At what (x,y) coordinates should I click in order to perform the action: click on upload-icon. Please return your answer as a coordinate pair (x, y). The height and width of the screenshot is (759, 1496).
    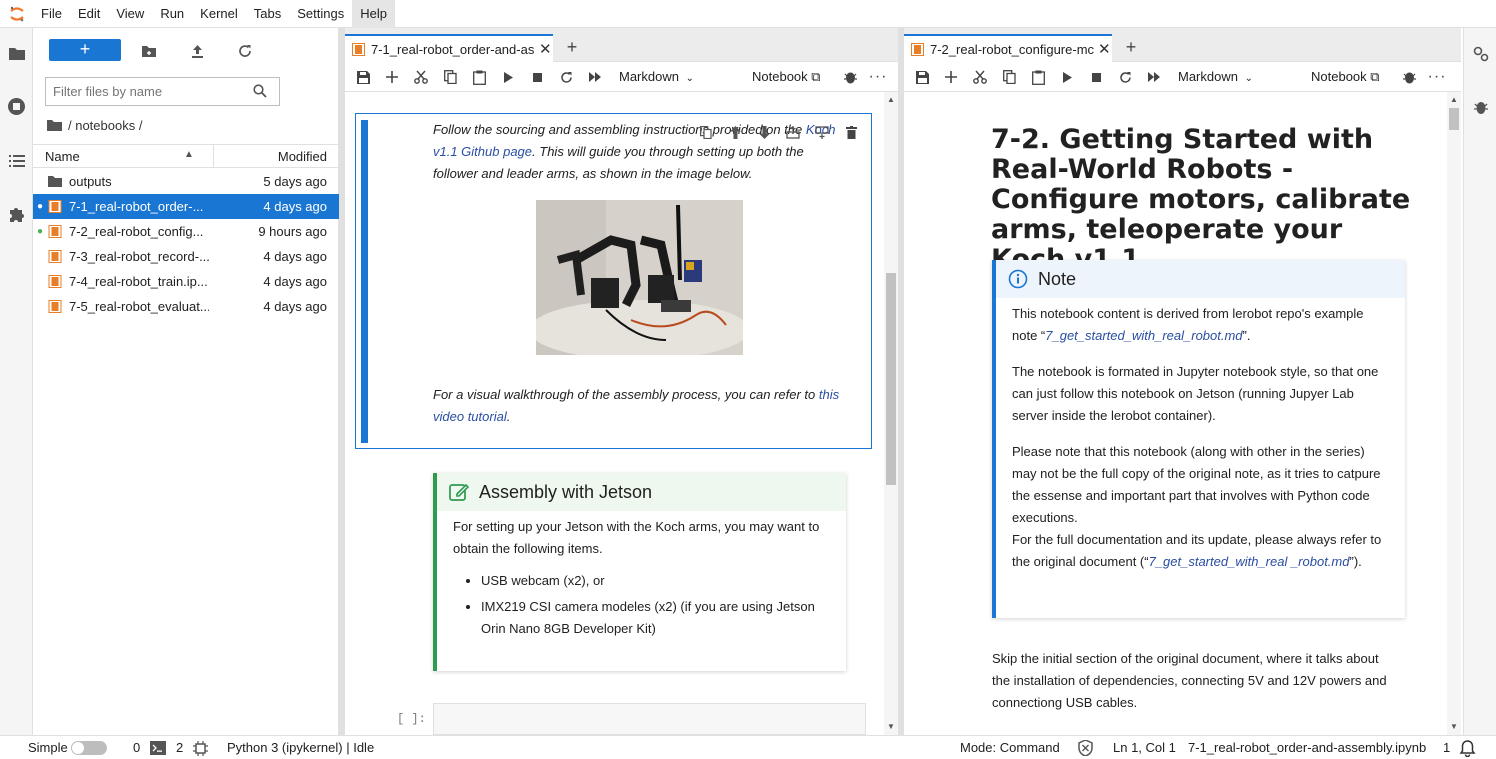
    Looking at the image, I should click on (197, 51).